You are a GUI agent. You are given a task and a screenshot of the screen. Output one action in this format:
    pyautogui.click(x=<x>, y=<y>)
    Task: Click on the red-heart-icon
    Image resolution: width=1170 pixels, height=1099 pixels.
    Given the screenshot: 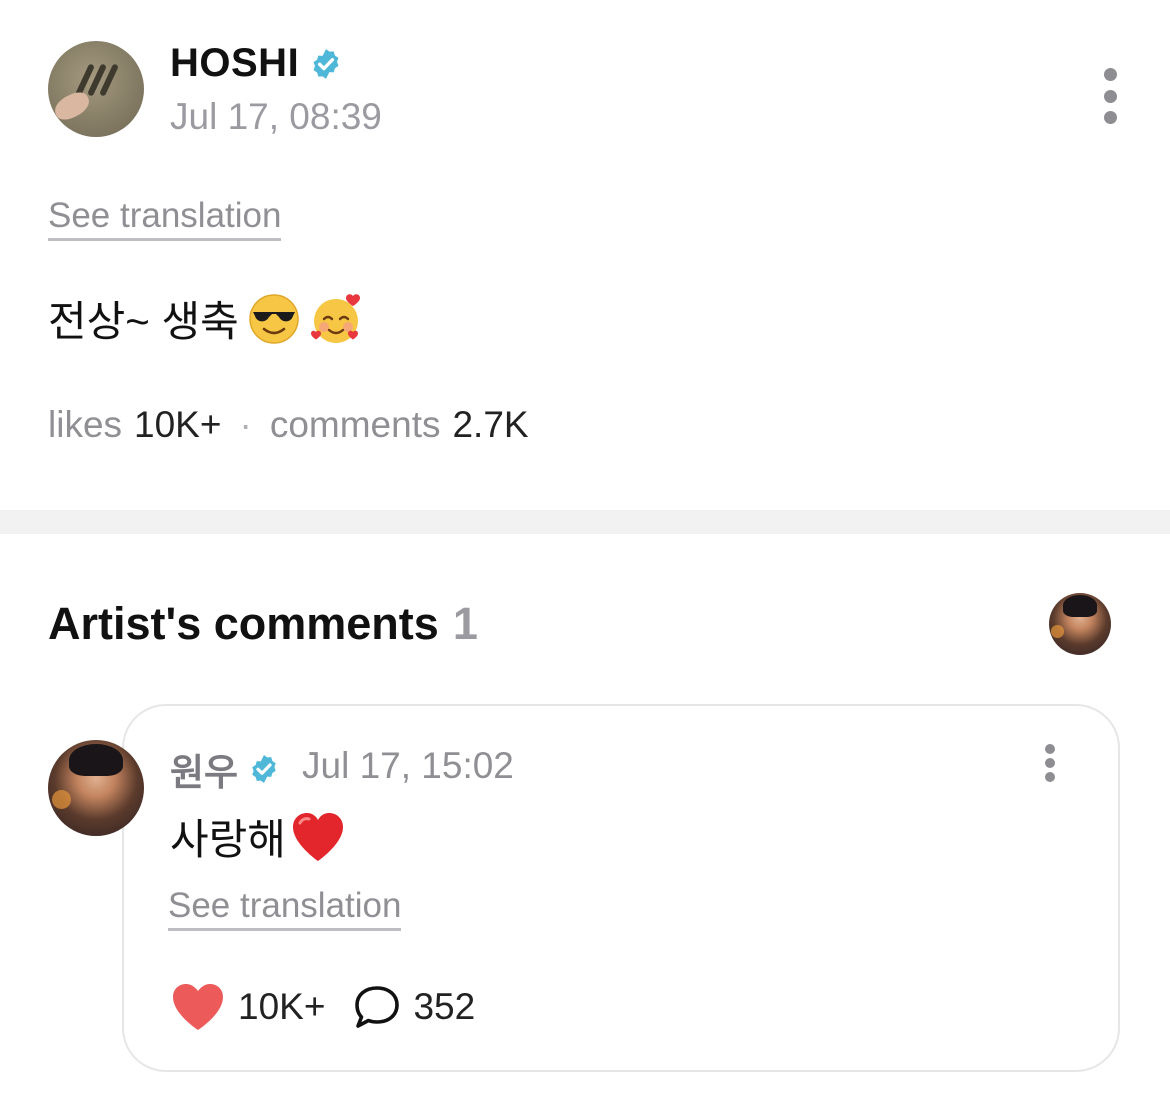 What is the action you would take?
    pyautogui.click(x=317, y=836)
    